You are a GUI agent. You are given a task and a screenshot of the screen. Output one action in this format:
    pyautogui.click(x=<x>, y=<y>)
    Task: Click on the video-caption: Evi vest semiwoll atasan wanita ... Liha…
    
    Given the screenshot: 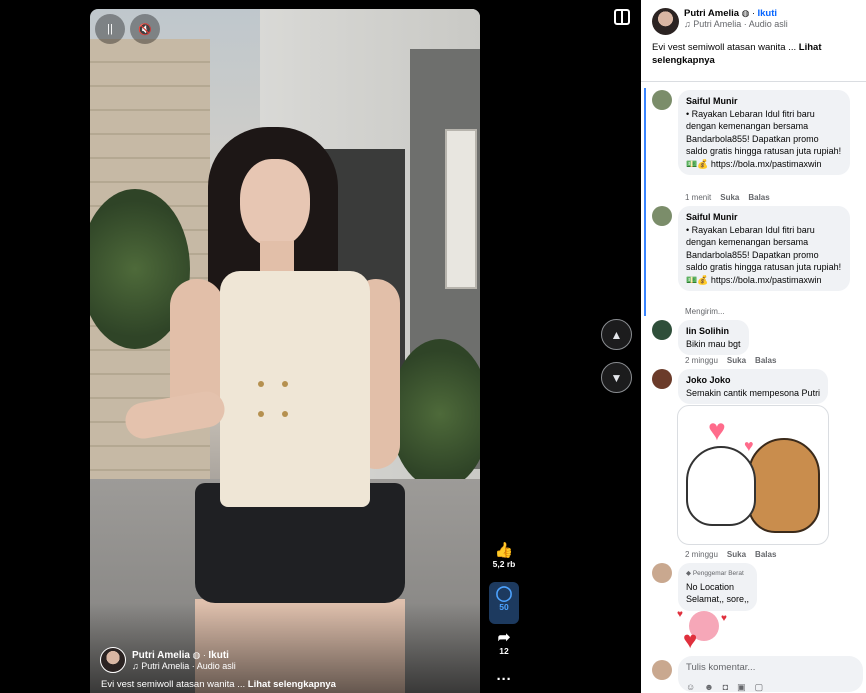 What is the action you would take?
    pyautogui.click(x=218, y=684)
    